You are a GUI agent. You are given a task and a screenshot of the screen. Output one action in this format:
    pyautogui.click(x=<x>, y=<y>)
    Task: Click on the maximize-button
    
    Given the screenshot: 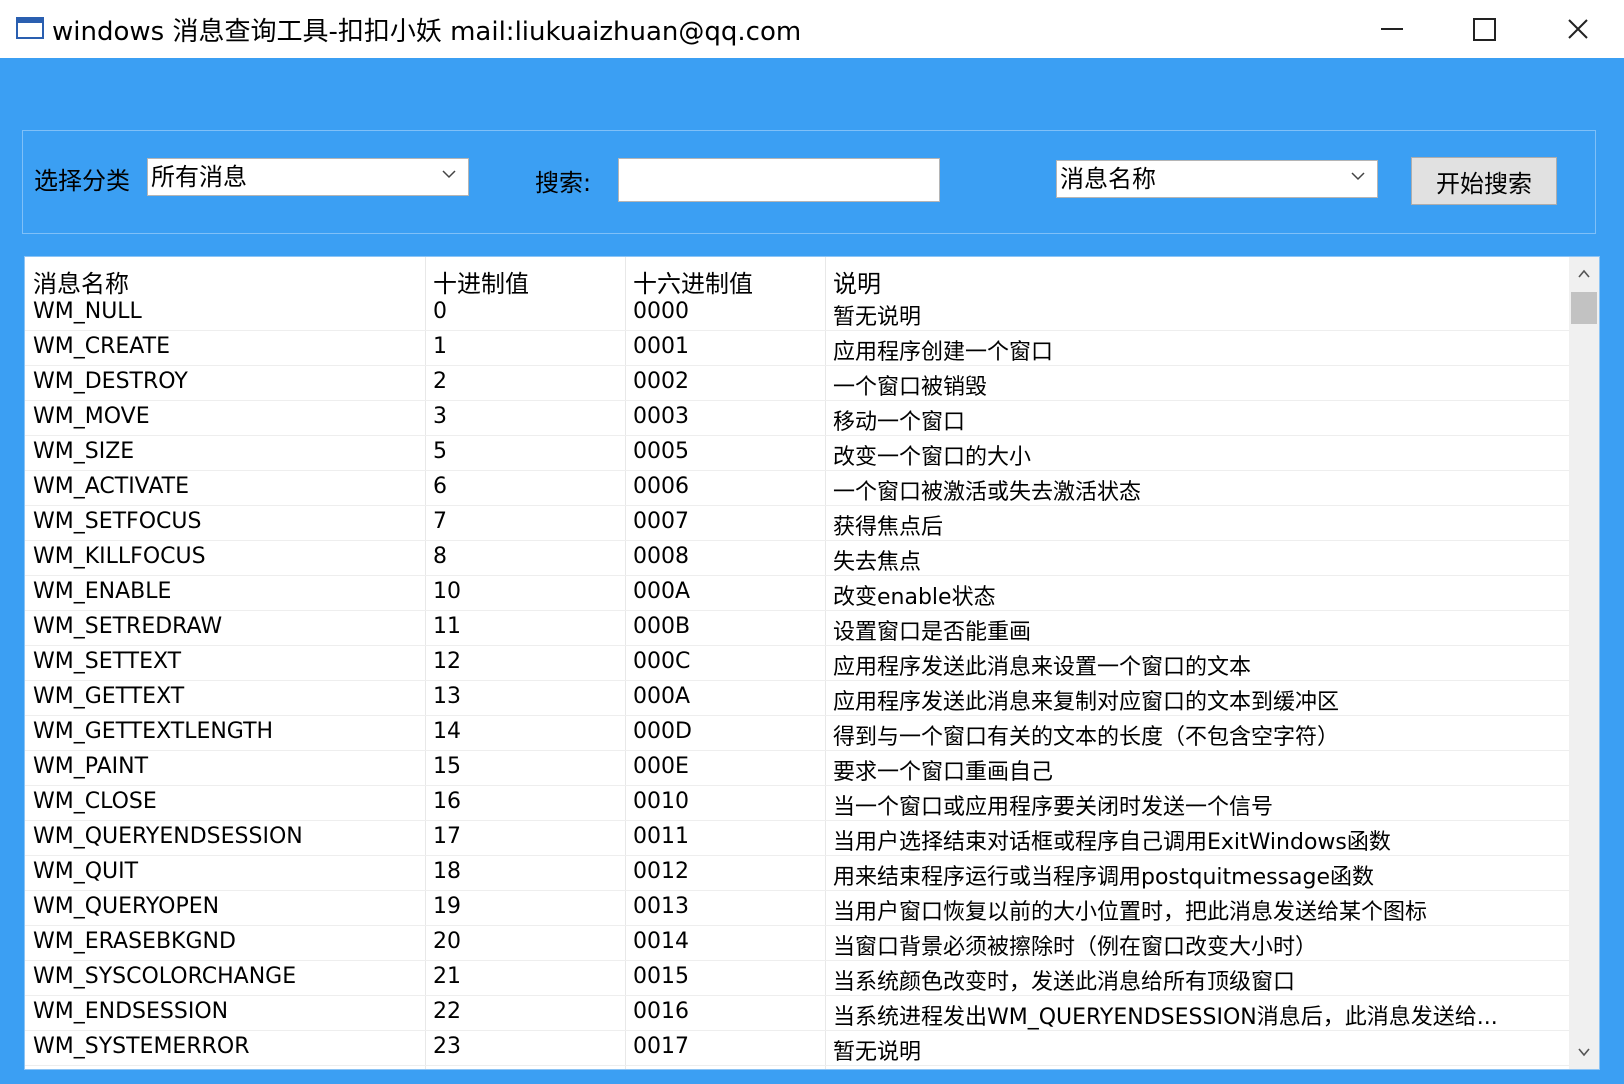 What is the action you would take?
    pyautogui.click(x=1484, y=29)
    